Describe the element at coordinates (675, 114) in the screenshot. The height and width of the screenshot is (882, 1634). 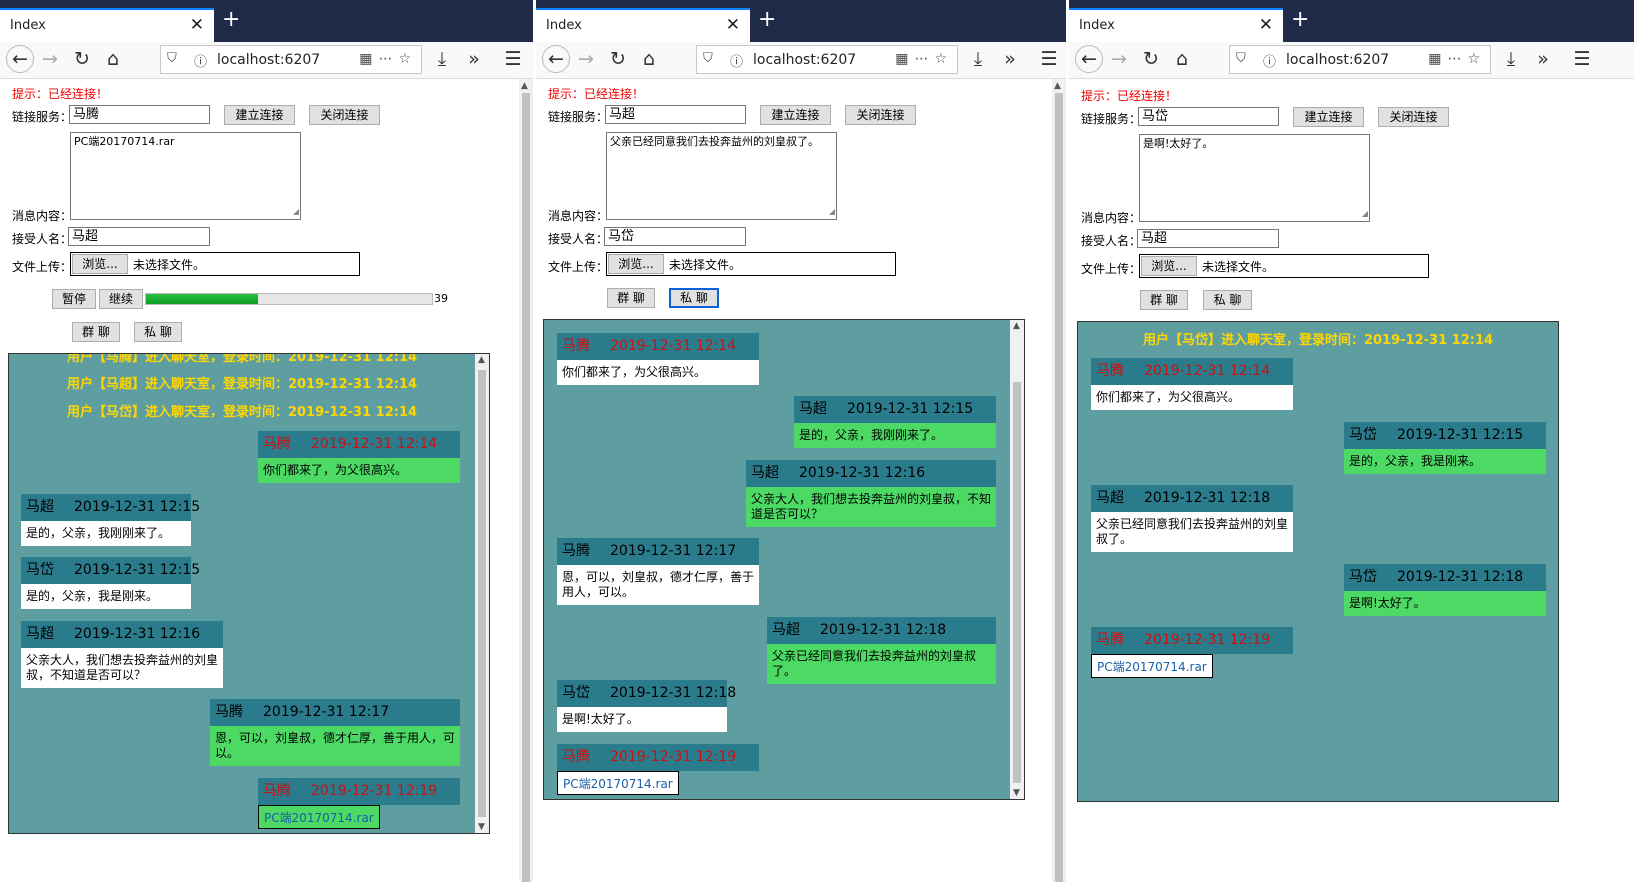
I see `service-input: 马超` at that location.